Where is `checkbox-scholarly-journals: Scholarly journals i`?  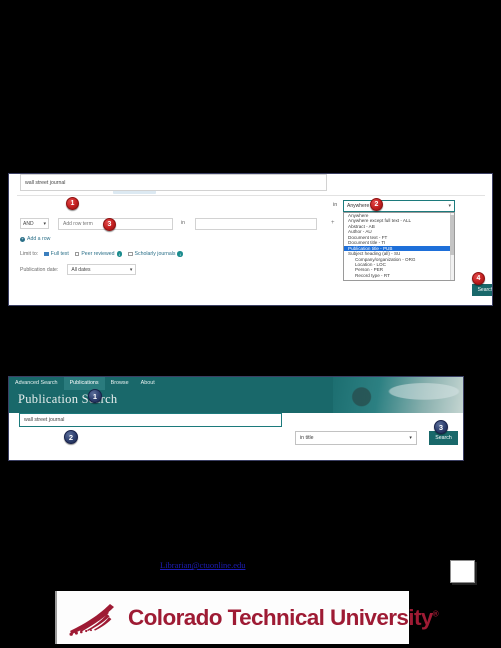
checkbox-scholarly-journals: Scholarly journals i is located at coordinates (155, 254).